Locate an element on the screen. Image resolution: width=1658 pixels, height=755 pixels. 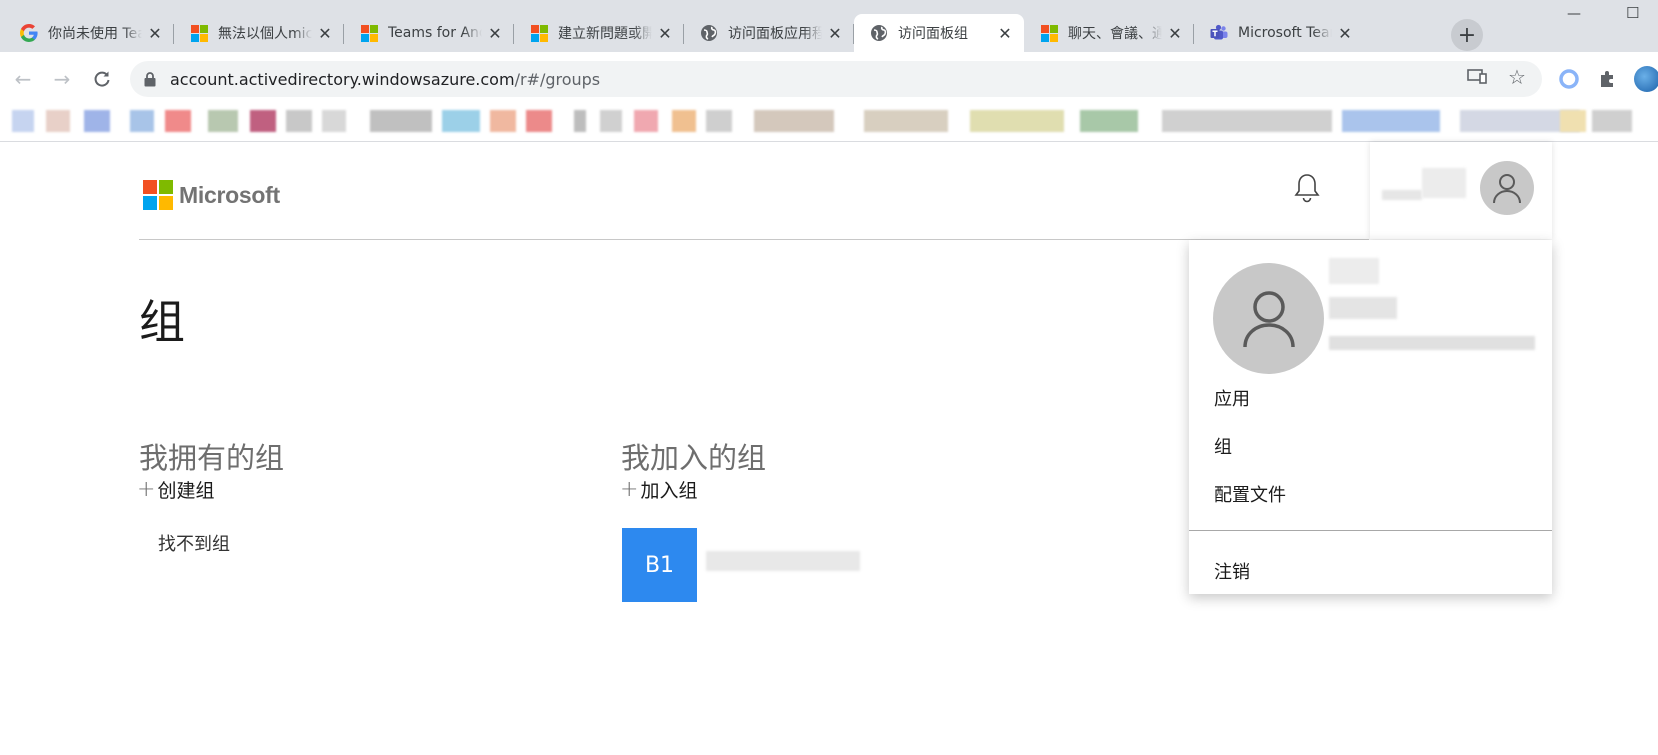
tab: 你尚未使用 Teams ✕ is located at coordinates (89, 33).